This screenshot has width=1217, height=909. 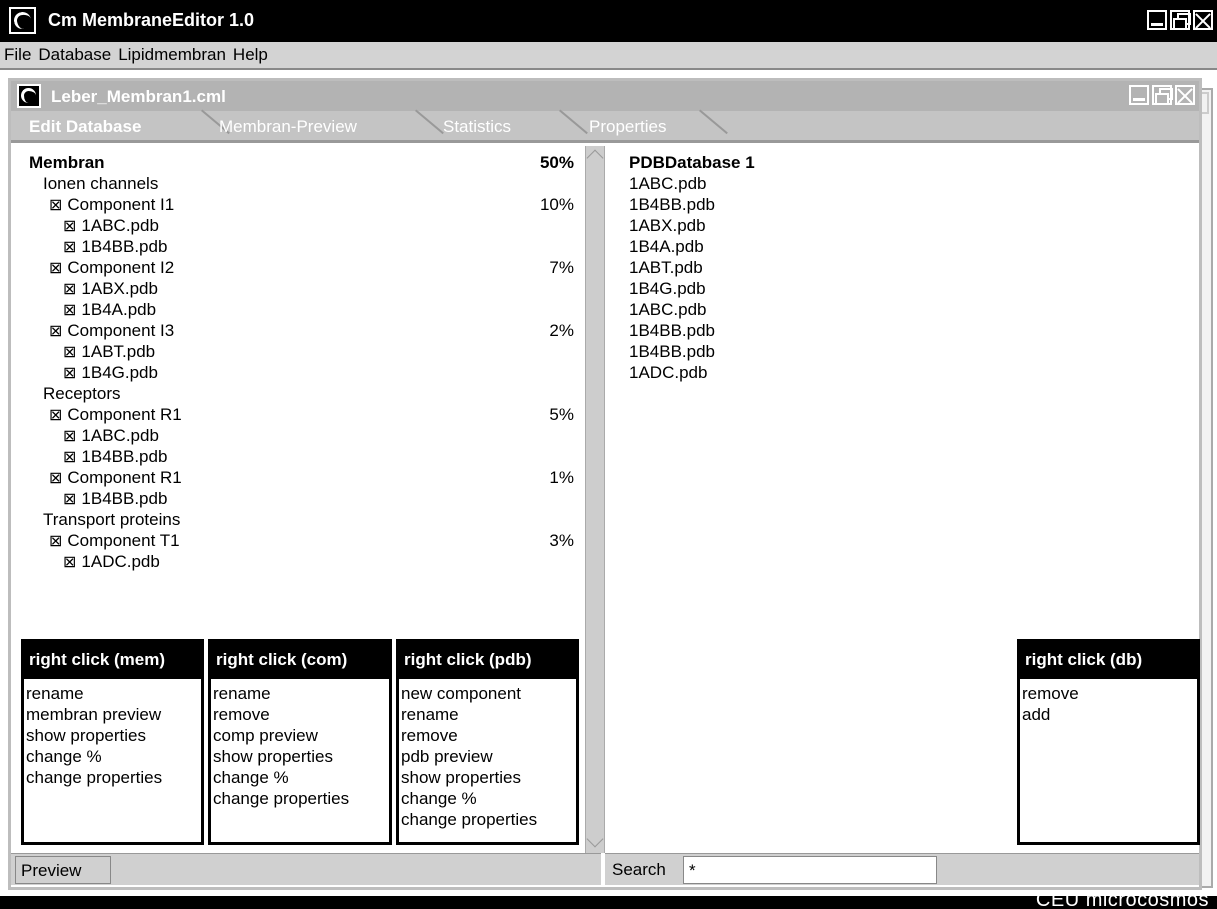 What do you see at coordinates (119, 372) in the screenshot?
I see `tree-row-label: 1B4G.pdb` at bounding box center [119, 372].